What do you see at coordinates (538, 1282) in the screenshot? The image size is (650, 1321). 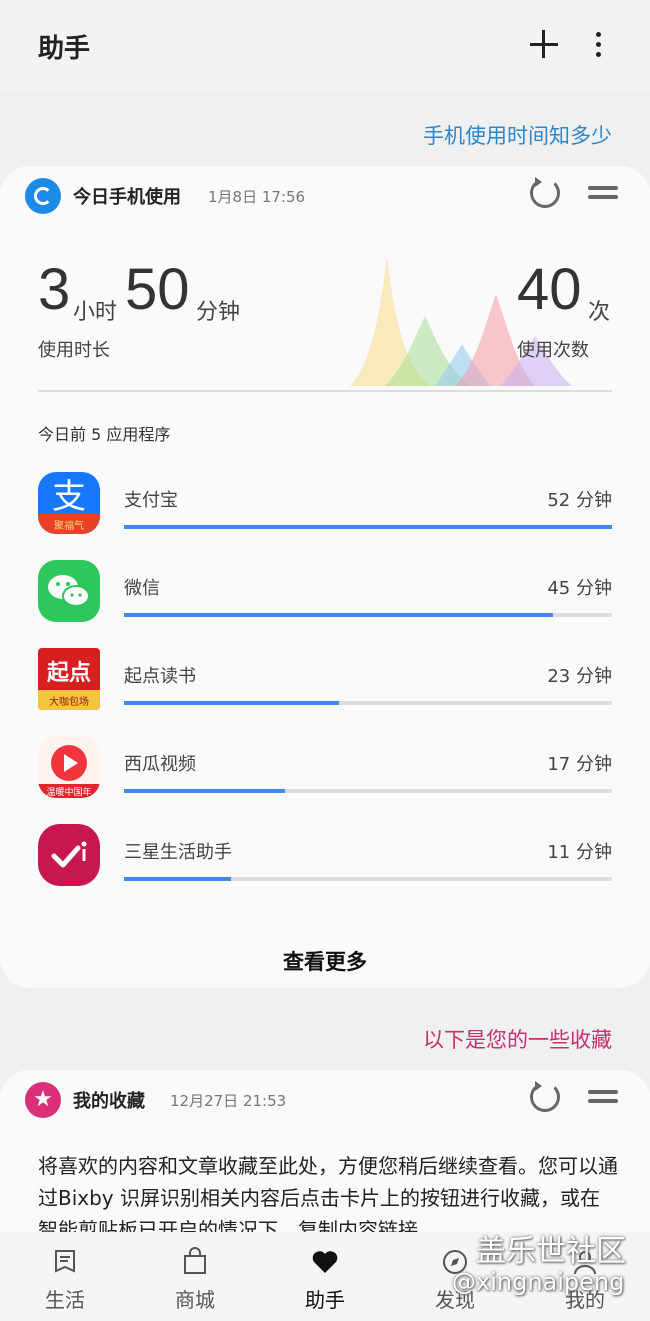 I see `watermark-handle: @xingnaipeng` at bounding box center [538, 1282].